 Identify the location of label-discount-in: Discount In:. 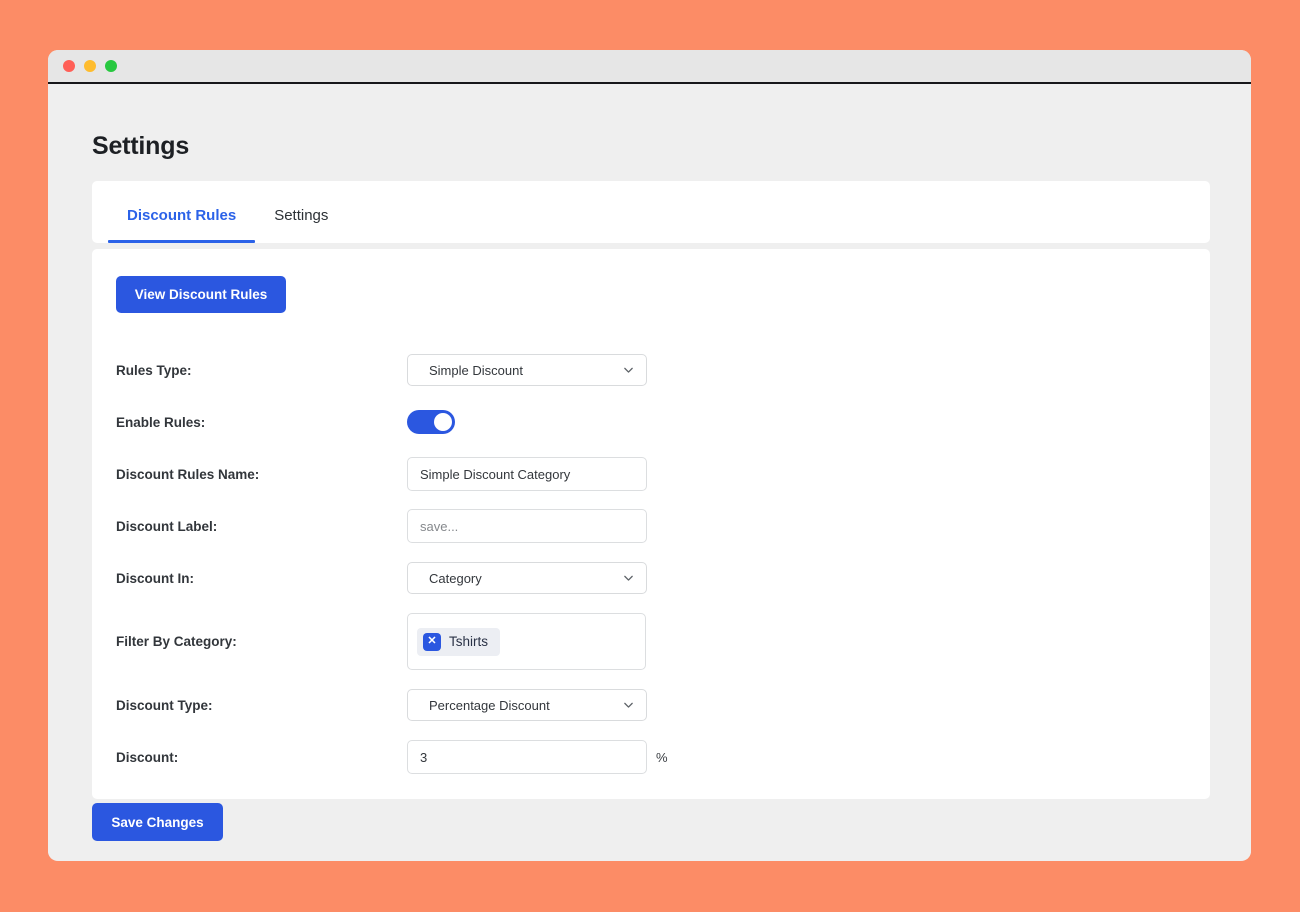
(155, 578).